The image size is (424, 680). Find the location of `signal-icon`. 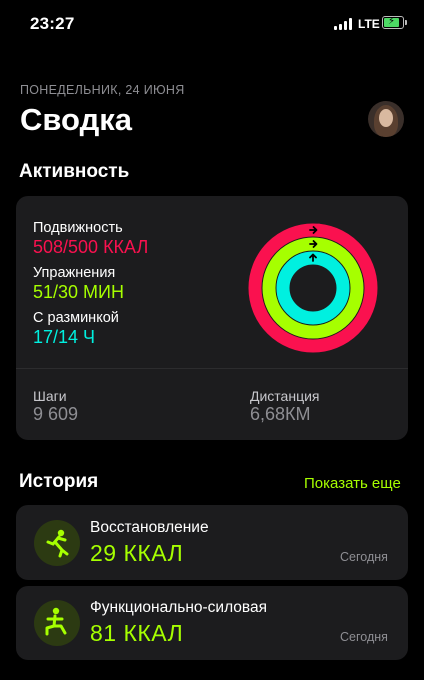

signal-icon is located at coordinates (344, 24).